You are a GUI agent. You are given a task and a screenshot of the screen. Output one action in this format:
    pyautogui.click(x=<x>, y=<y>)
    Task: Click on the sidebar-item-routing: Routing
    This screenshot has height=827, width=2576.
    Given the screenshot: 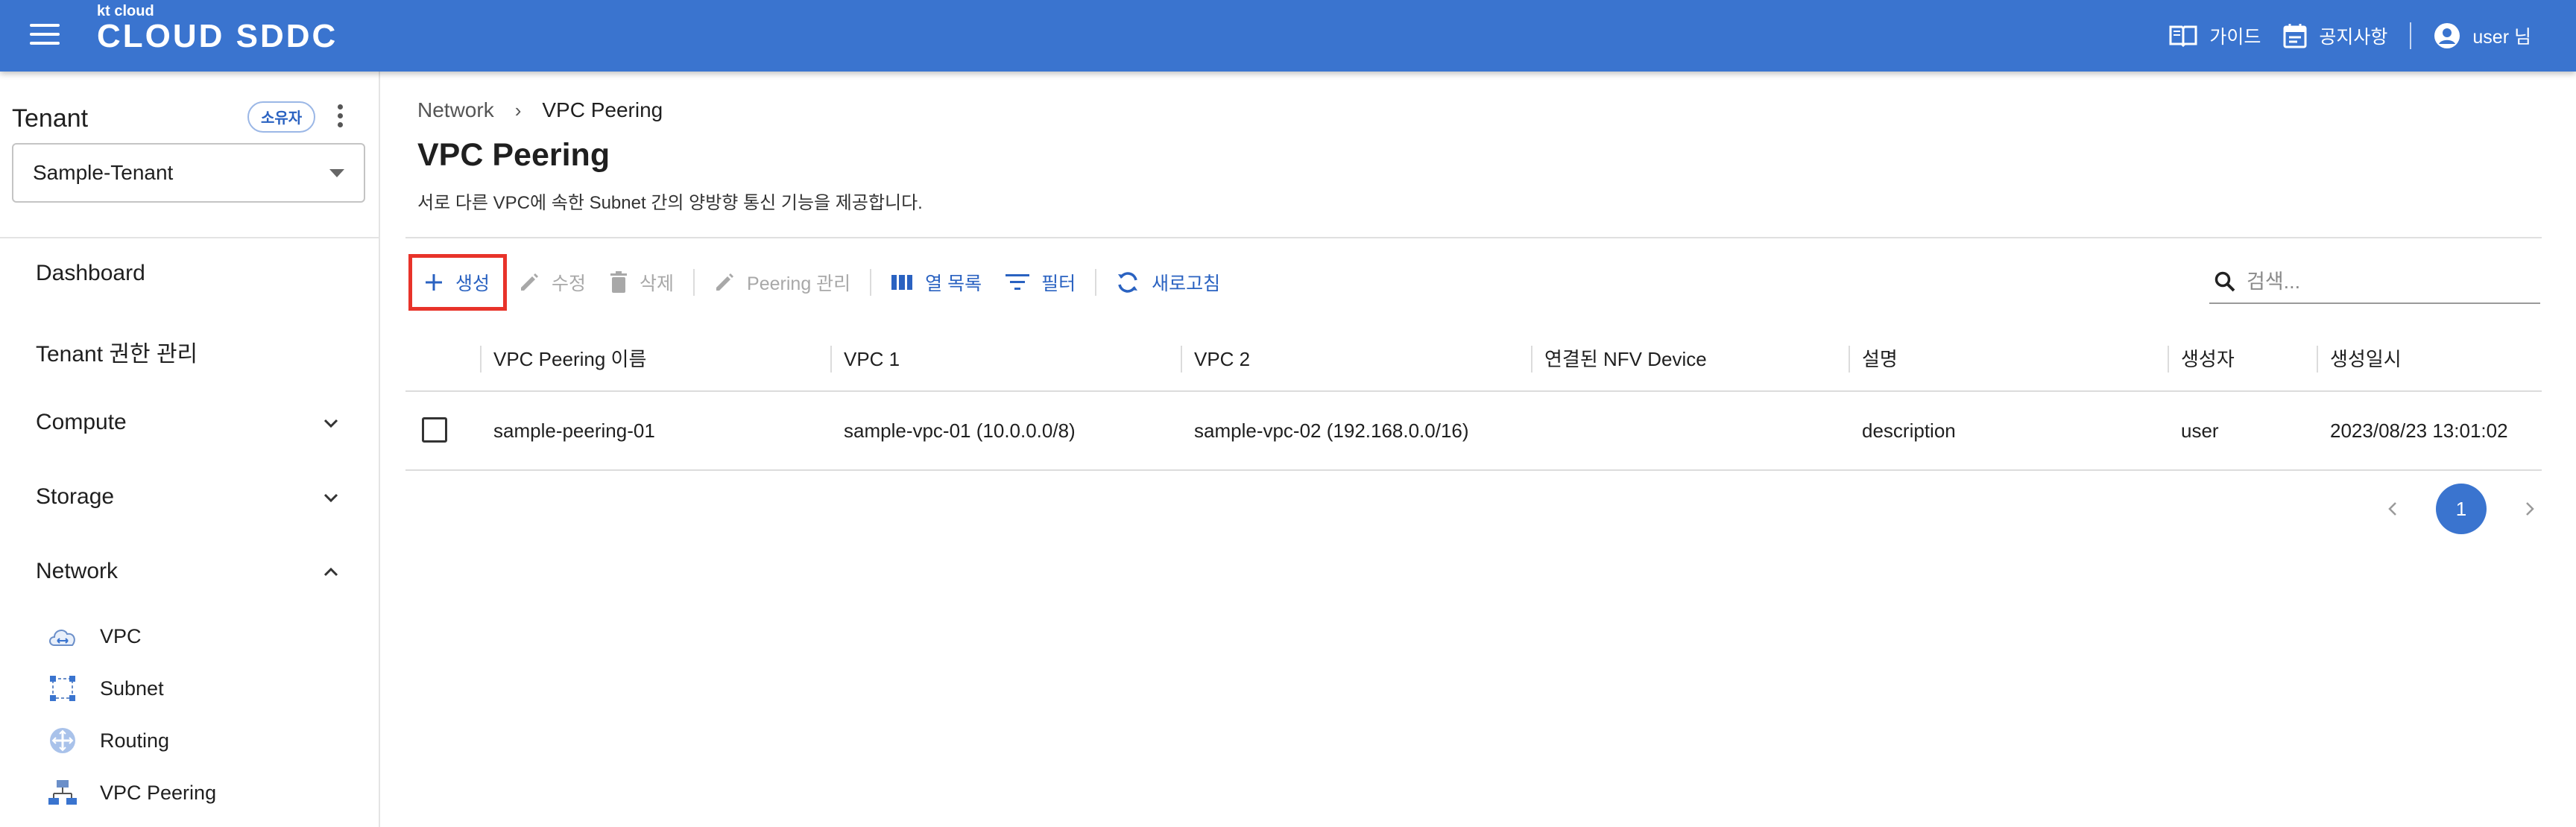 What is the action you would take?
    pyautogui.click(x=107, y=741)
    